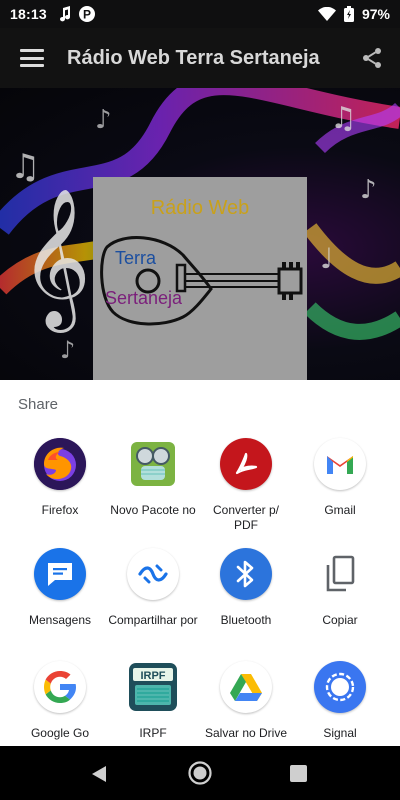 Image resolution: width=400 pixels, height=800 pixels. I want to click on svg-text: P, so click(87, 15).